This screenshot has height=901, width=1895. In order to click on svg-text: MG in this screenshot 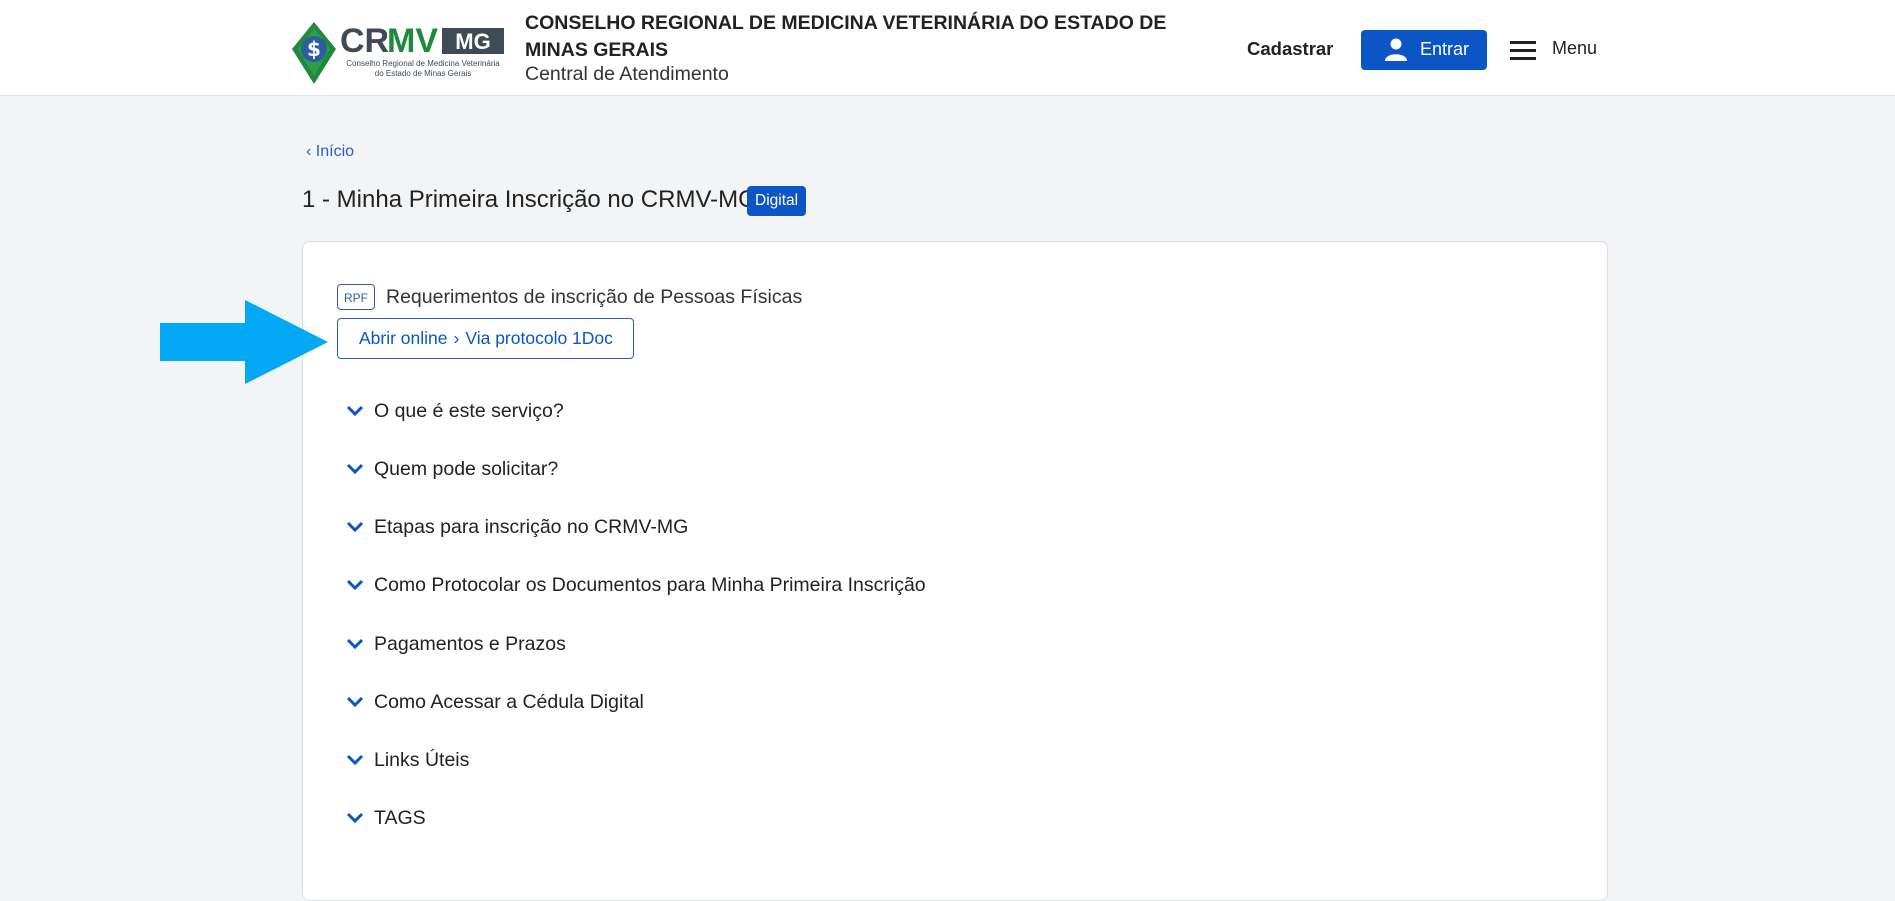, I will do `click(472, 41)`.